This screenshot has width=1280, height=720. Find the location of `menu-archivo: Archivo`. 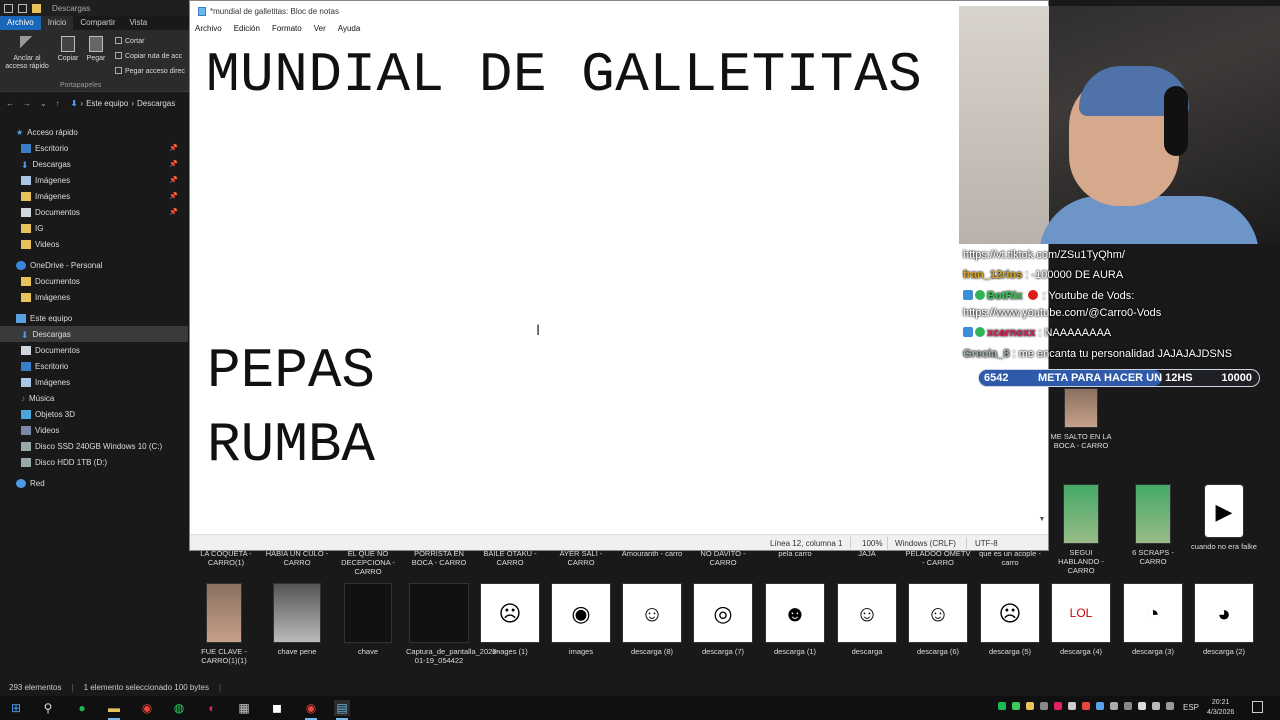

menu-archivo: Archivo is located at coordinates (208, 28).